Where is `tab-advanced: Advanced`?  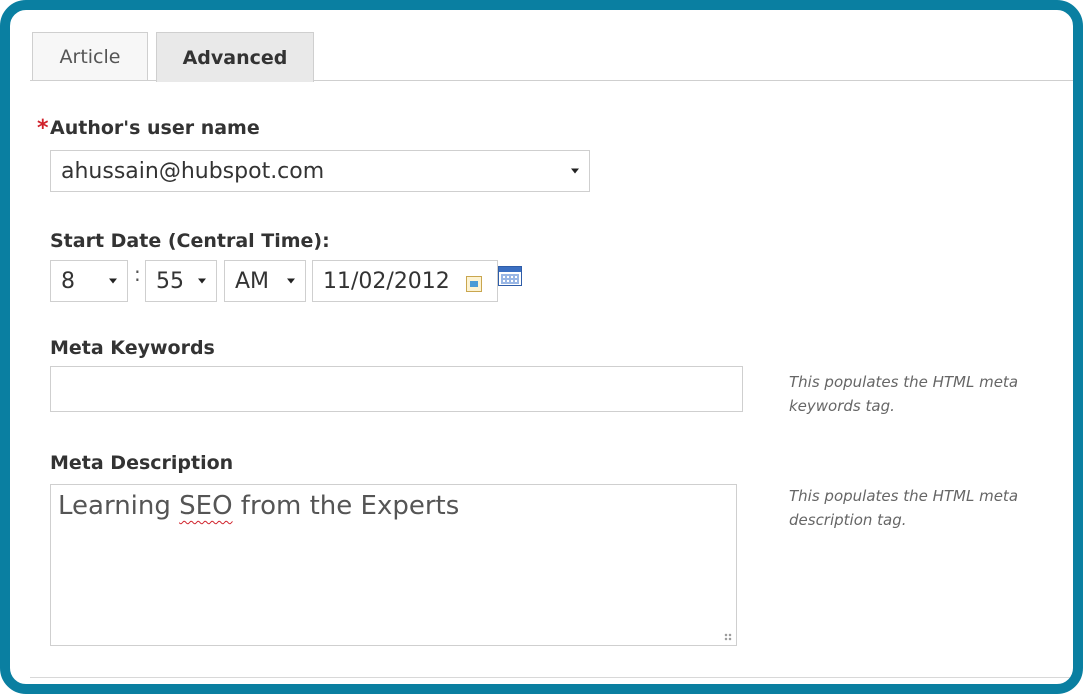
tab-advanced: Advanced is located at coordinates (235, 57).